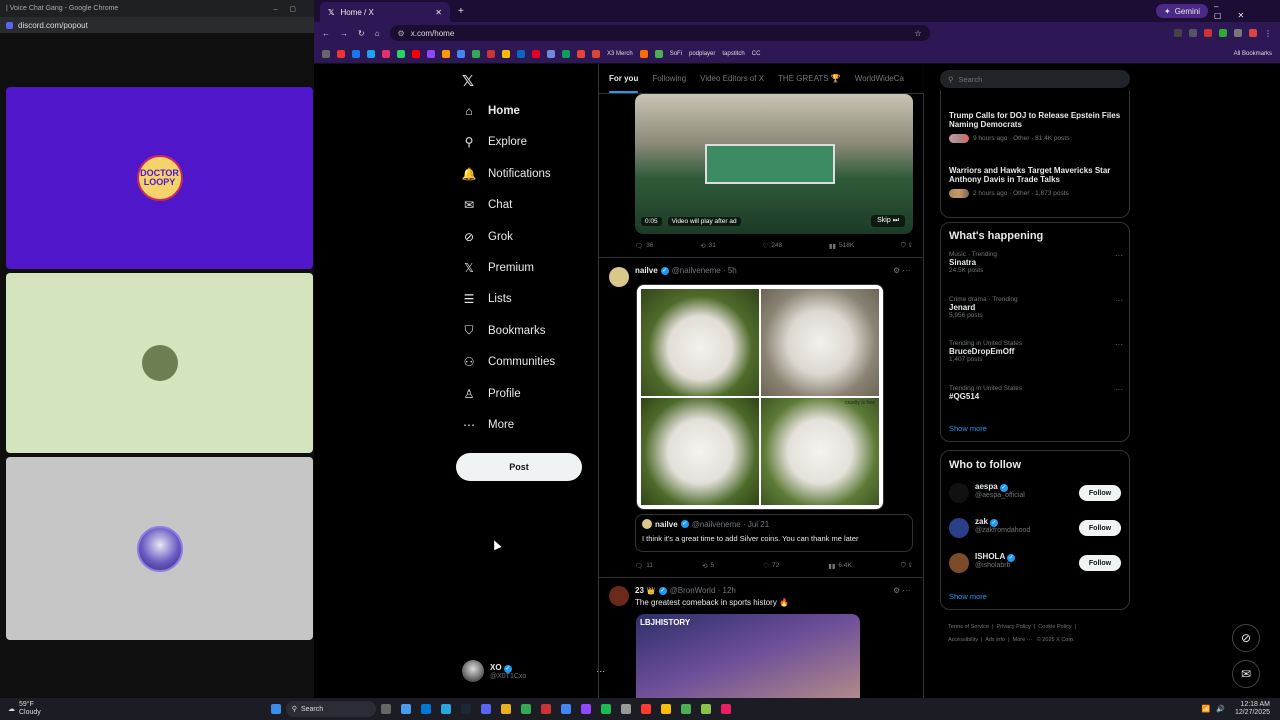  I want to click on post-handle: @nailveneme · 5h, so click(704, 270).